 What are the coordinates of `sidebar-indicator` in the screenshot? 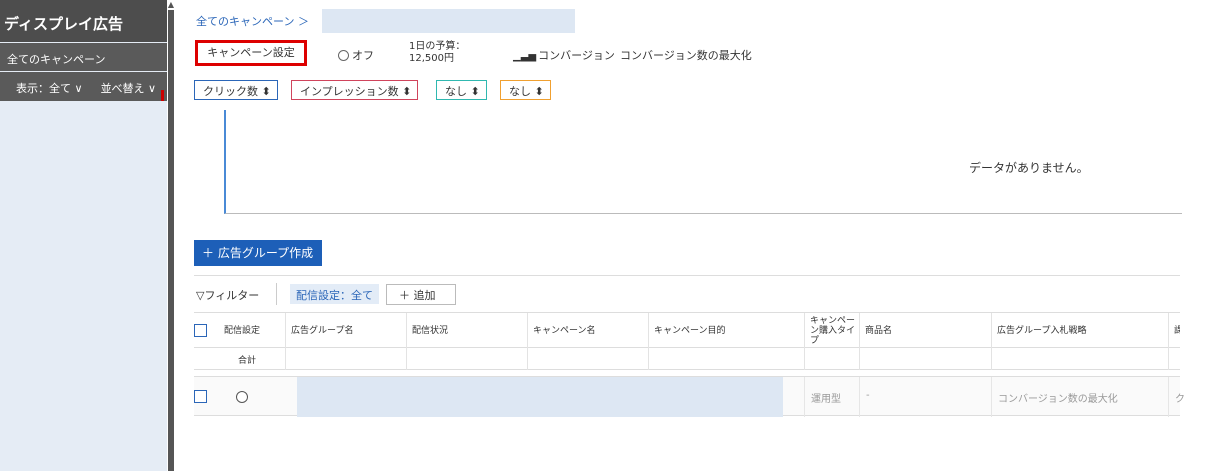 It's located at (162, 95).